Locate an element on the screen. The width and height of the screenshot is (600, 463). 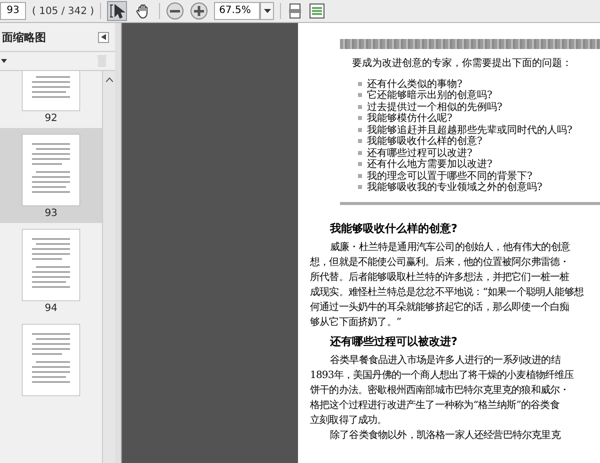
paragraph-line: 够从它下面挤奶了。” is located at coordinates (356, 323).